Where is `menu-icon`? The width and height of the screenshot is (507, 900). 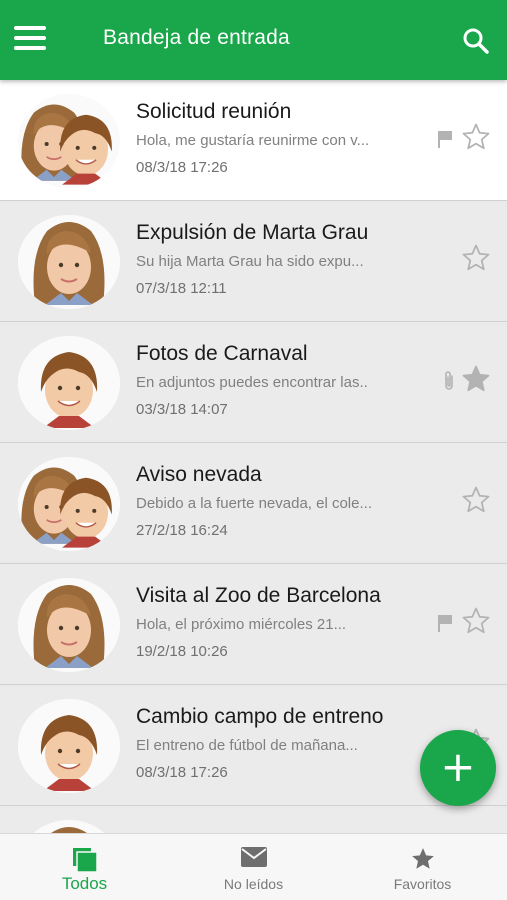
menu-icon is located at coordinates (30, 39).